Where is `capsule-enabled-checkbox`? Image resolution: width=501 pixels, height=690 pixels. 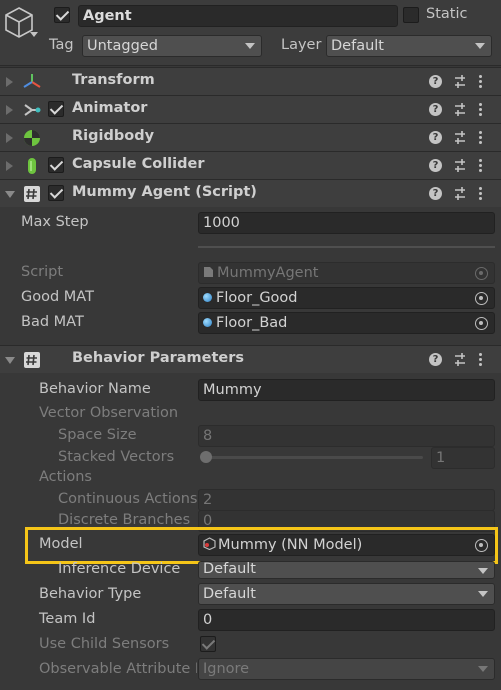 capsule-enabled-checkbox is located at coordinates (56, 165).